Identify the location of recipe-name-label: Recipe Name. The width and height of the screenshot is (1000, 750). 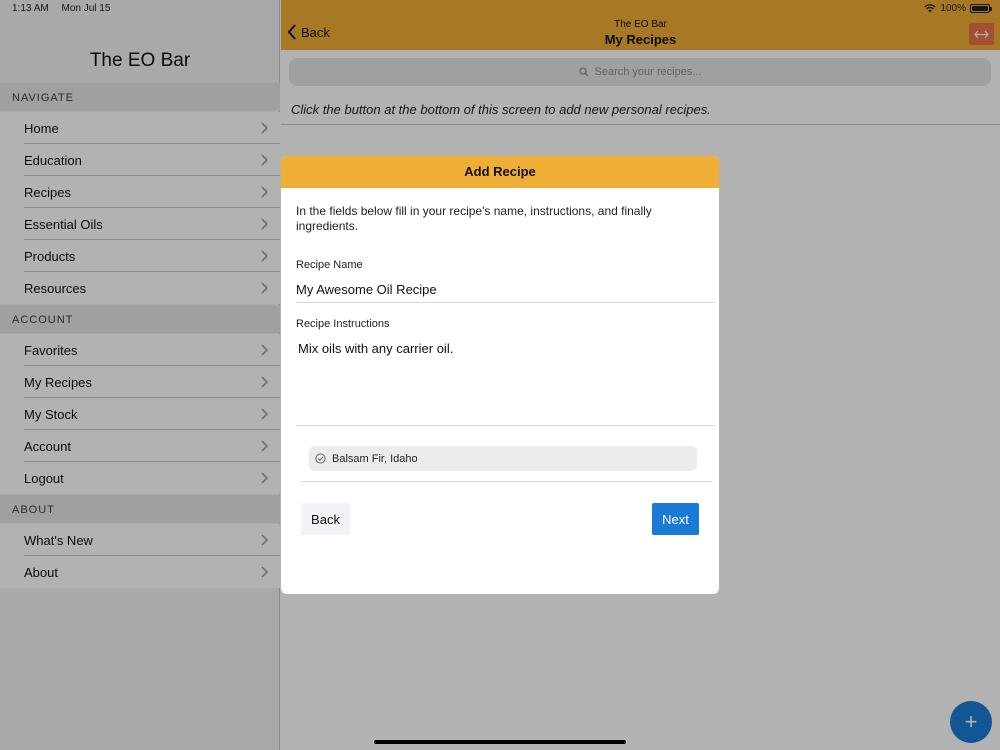
(329, 265).